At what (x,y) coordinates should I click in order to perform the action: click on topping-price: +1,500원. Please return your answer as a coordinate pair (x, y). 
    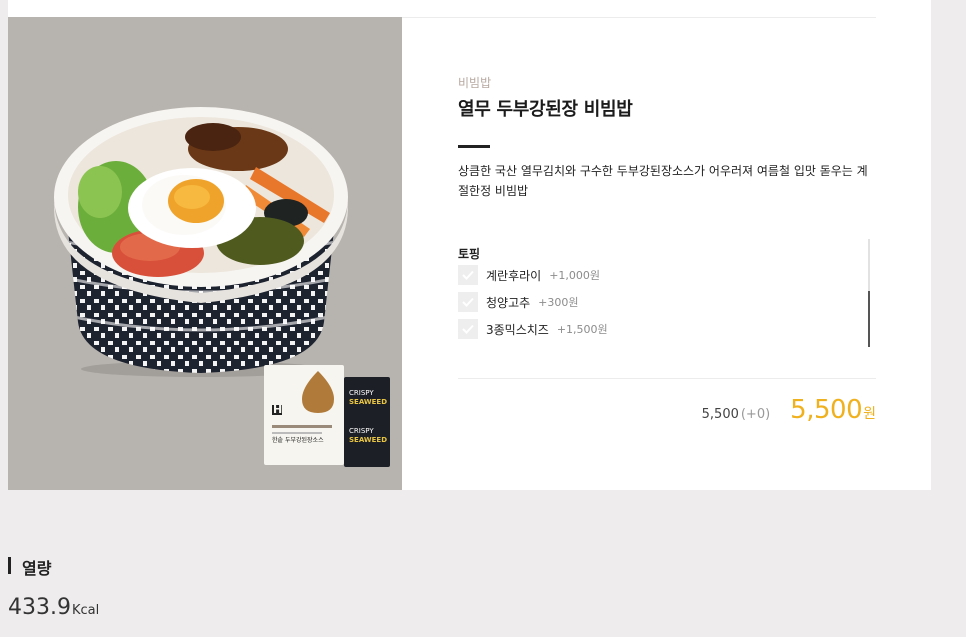
    Looking at the image, I should click on (582, 329).